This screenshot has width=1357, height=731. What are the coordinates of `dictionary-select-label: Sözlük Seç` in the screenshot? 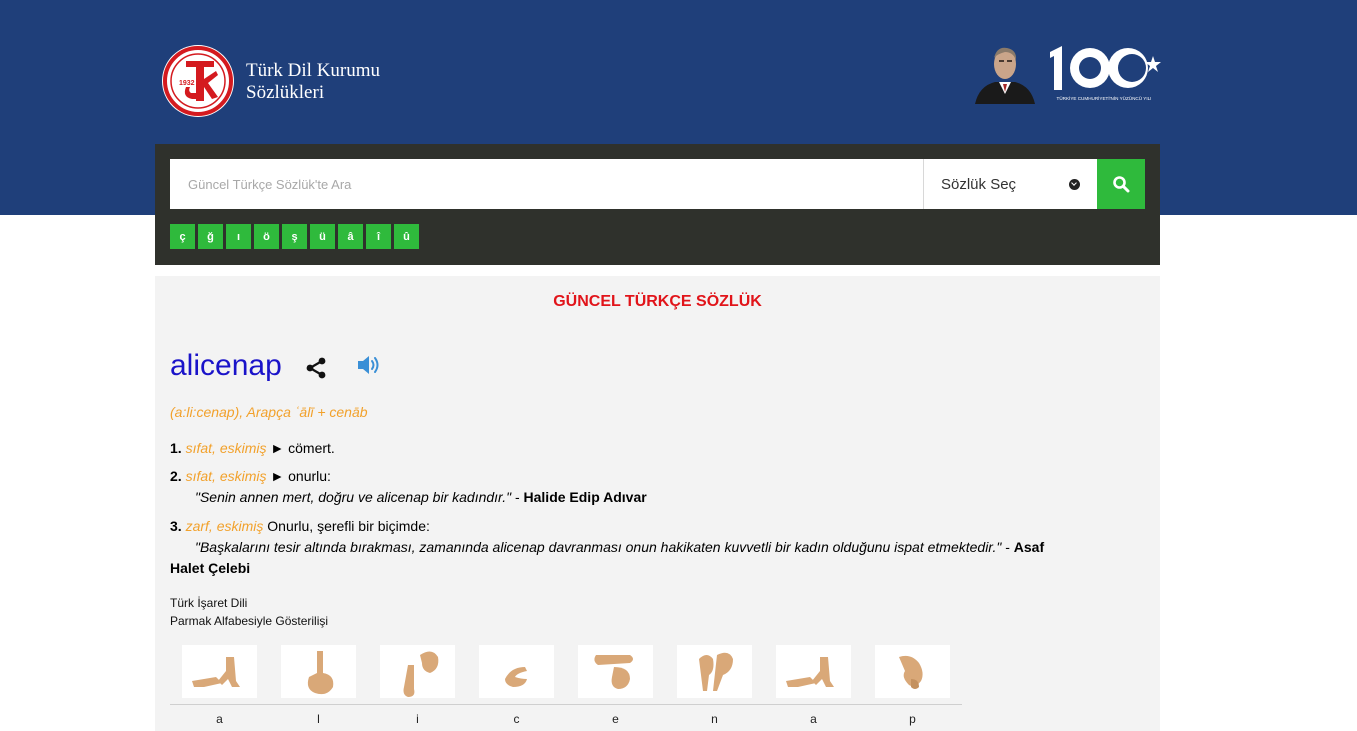 It's located at (979, 184).